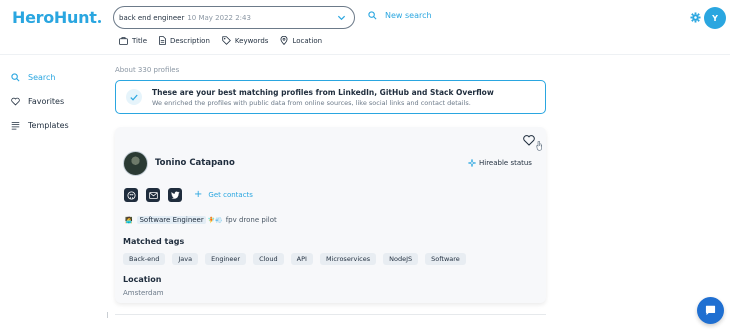  What do you see at coordinates (190, 40) in the screenshot?
I see `filter-description-label: Description` at bounding box center [190, 40].